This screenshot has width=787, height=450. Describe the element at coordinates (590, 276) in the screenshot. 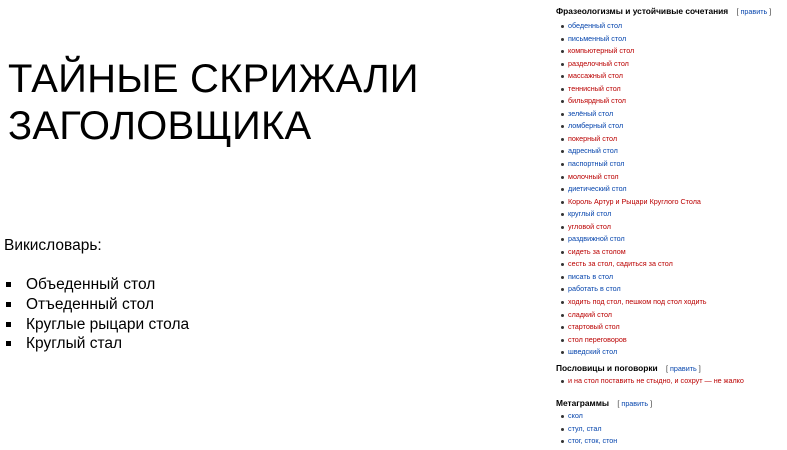

I see `wiki-link: писать в стол` at that location.